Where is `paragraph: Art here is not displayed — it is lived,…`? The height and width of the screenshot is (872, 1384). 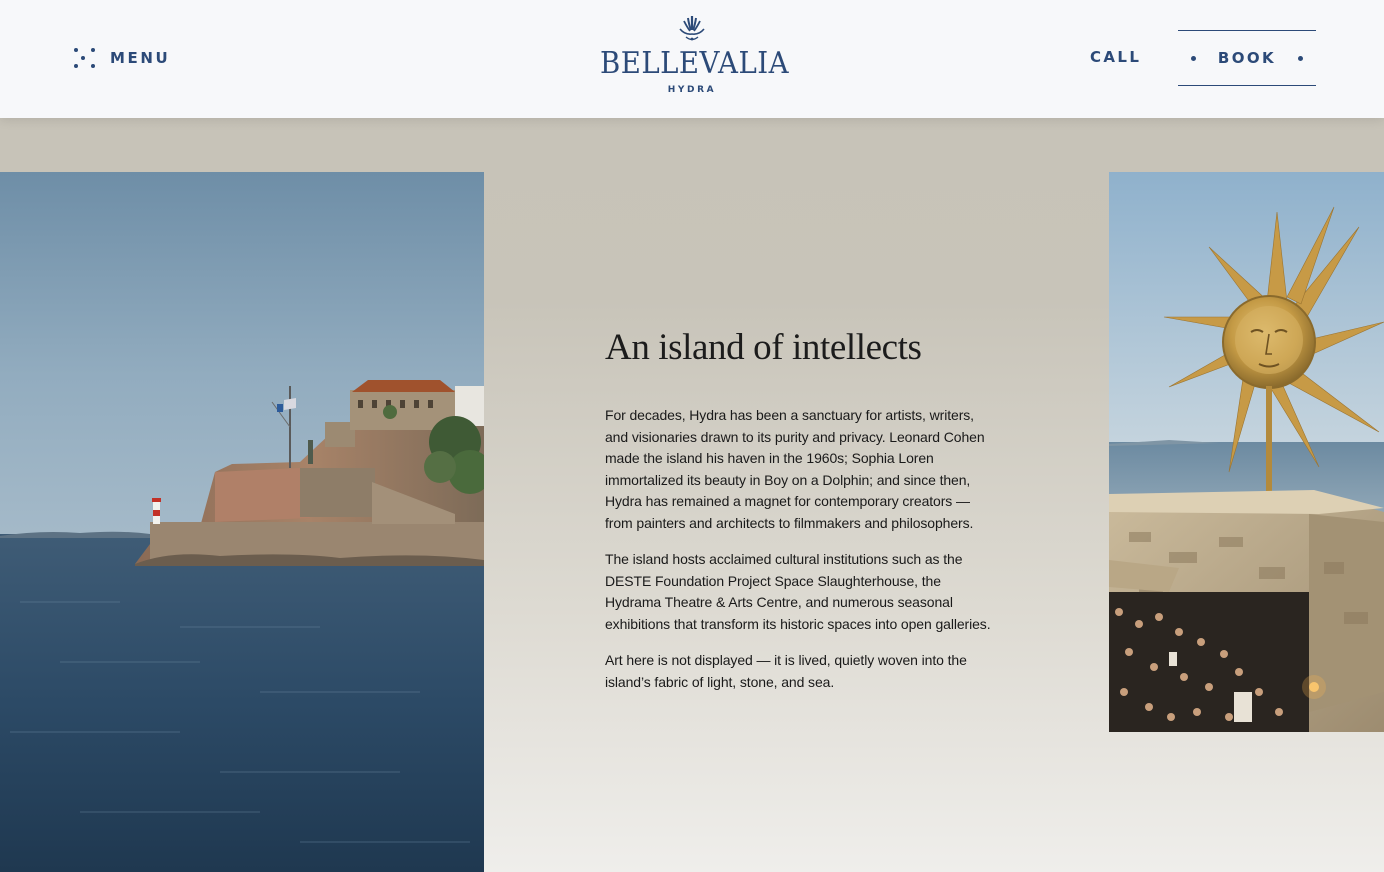 paragraph: Art here is not displayed — it is lived,… is located at coordinates (786, 671).